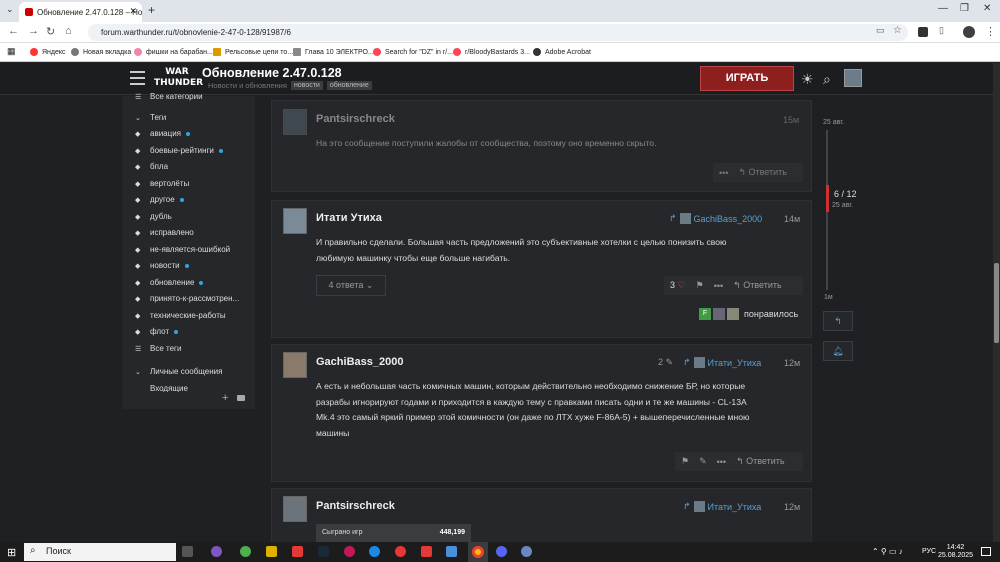 The width and height of the screenshot is (1000, 562). Describe the element at coordinates (792, 507) in the screenshot. I see `post-time: 12м` at that location.